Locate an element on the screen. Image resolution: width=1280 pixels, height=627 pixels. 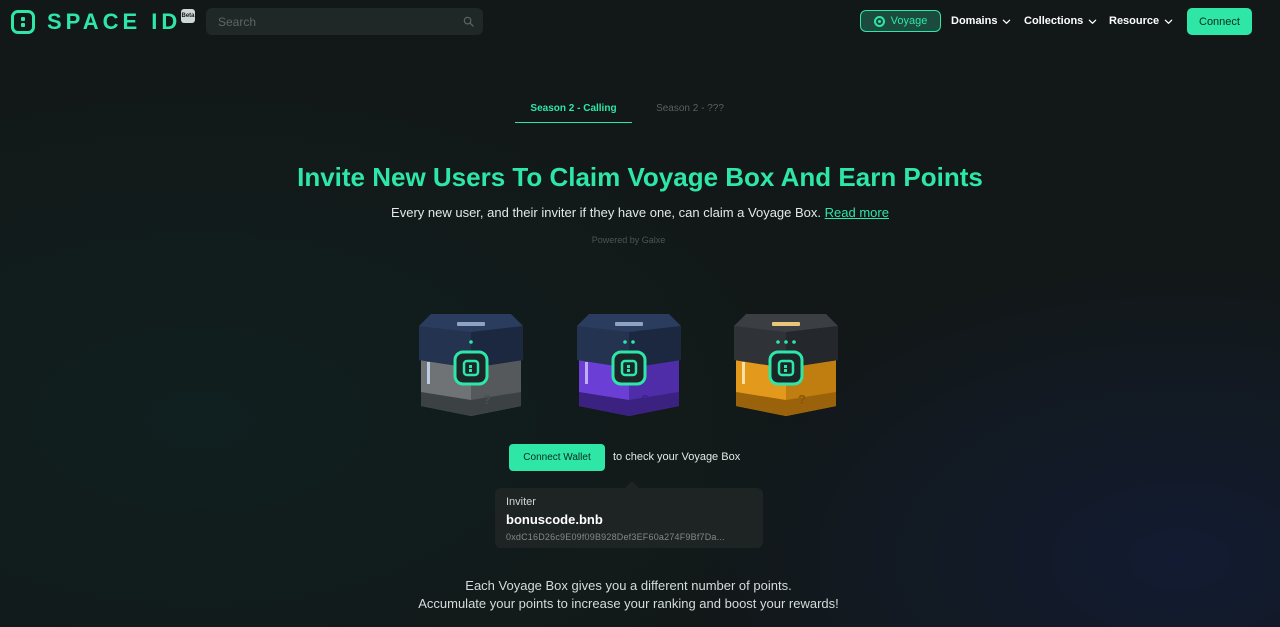
beta-badge: Beta is located at coordinates (188, 16).